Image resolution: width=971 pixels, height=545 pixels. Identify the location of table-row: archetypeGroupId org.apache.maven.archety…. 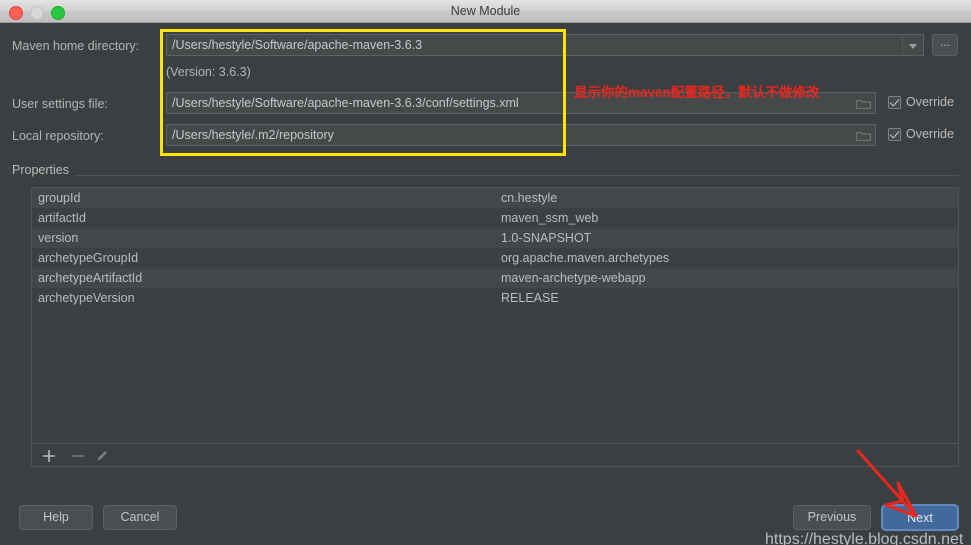
(495, 258).